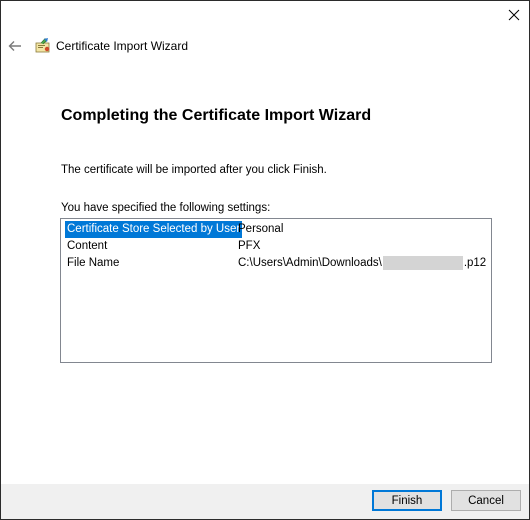 This screenshot has height=520, width=530. Describe the element at coordinates (43, 46) in the screenshot. I see `certificate-wizard-icon` at that location.